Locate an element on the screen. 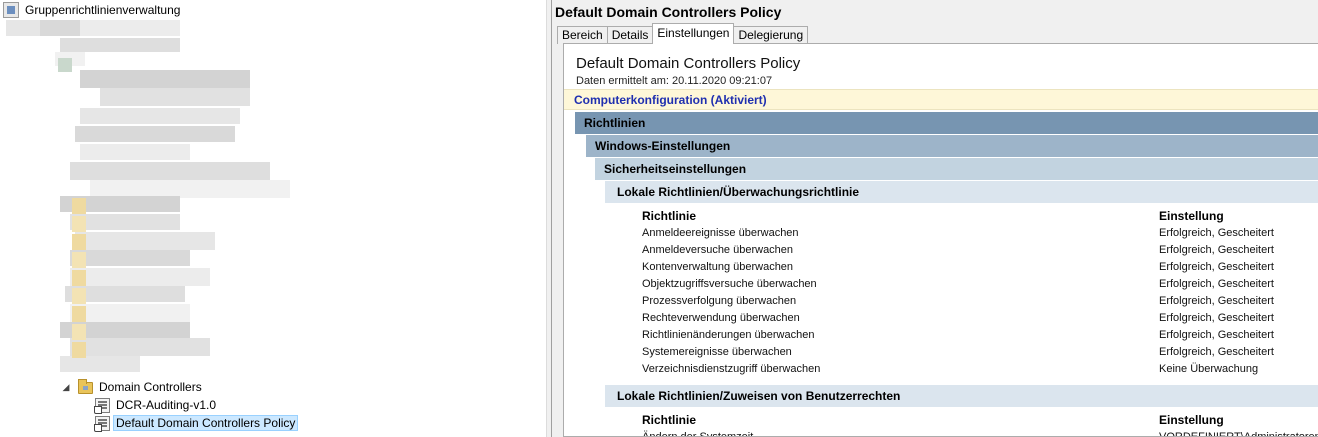  section-sicherheitseinstellungen: Sicherheitseinstellungen is located at coordinates (956, 169).